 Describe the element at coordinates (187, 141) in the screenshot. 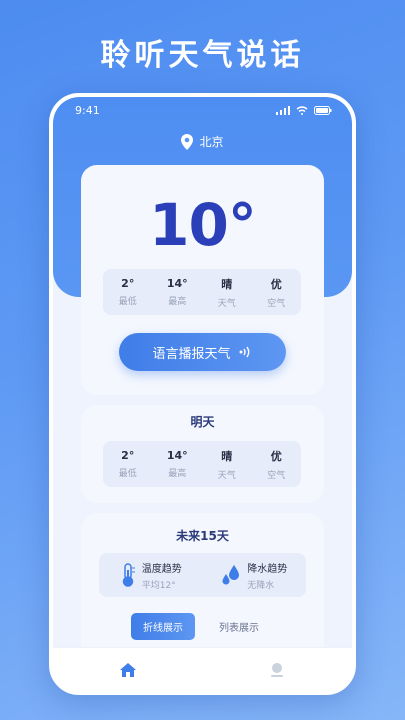

I see `location-pin-icon` at that location.